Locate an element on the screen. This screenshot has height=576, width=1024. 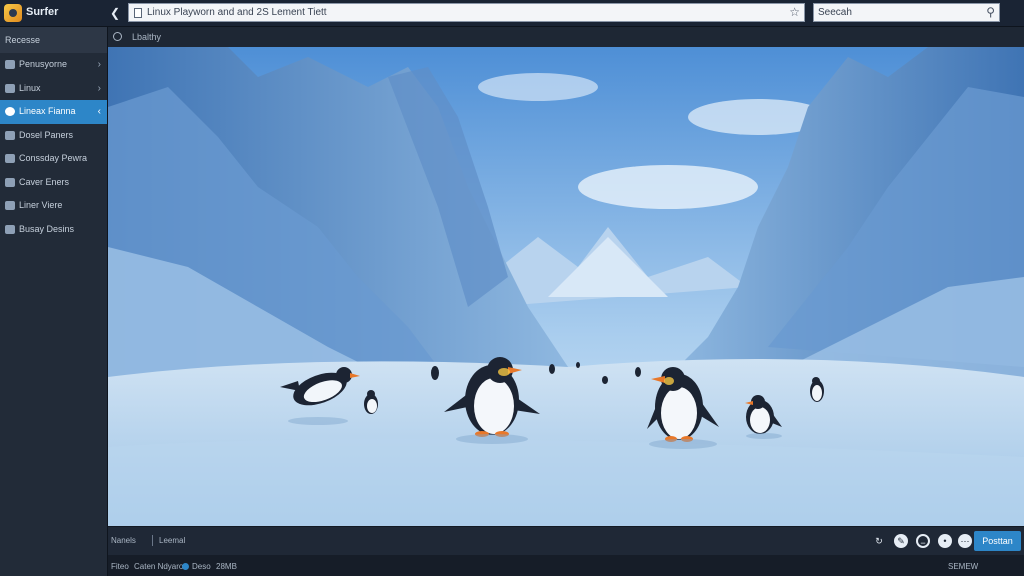
sidebar-item-liner-viere: Liner Viere is located at coordinates (53, 206).